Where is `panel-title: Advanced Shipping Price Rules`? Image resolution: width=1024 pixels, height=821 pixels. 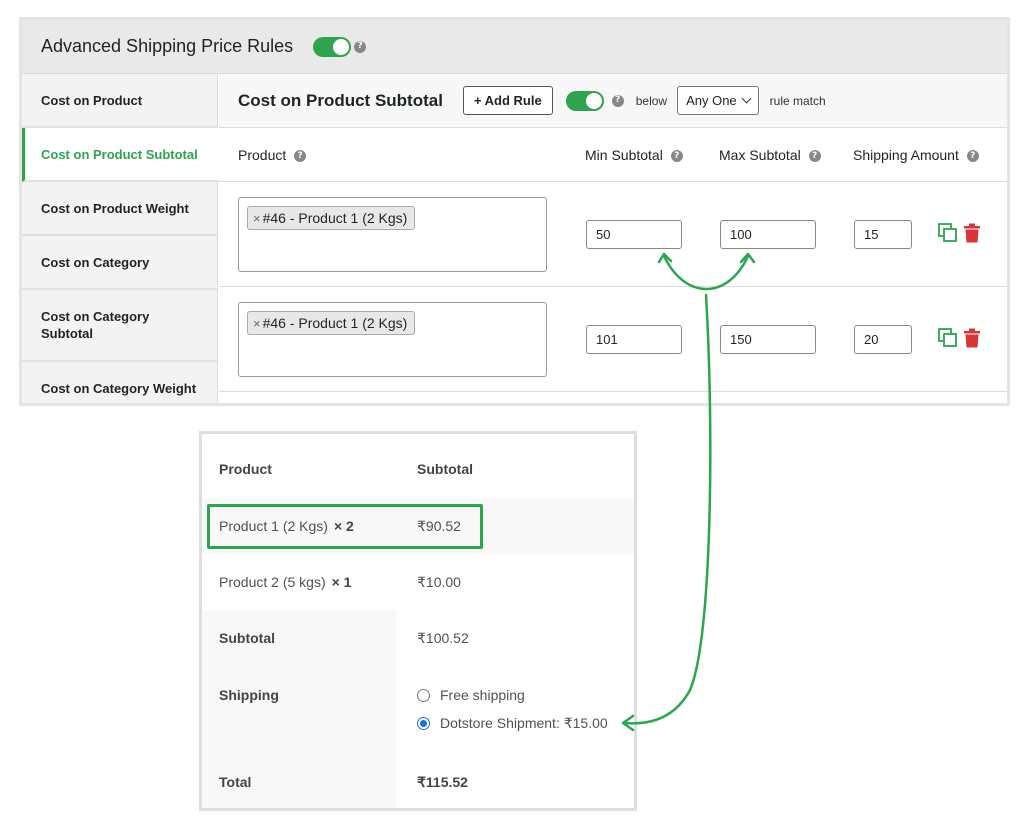 panel-title: Advanced Shipping Price Rules is located at coordinates (167, 46).